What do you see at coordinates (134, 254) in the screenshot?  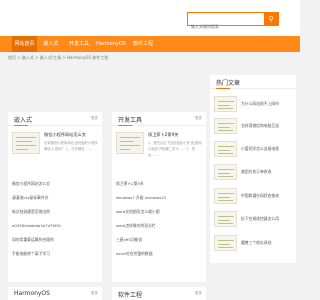 I see `list-item: excel对应完整的数据` at bounding box center [134, 254].